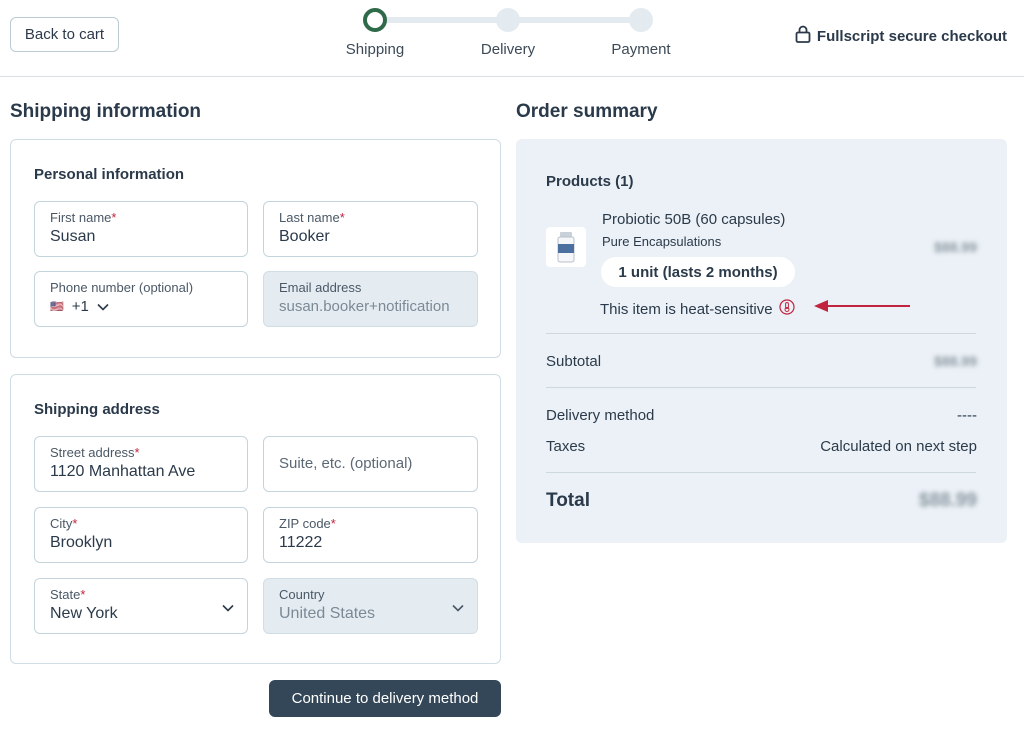  Describe the element at coordinates (97, 409) in the screenshot. I see `shipping-address-title: Shipping address` at that location.